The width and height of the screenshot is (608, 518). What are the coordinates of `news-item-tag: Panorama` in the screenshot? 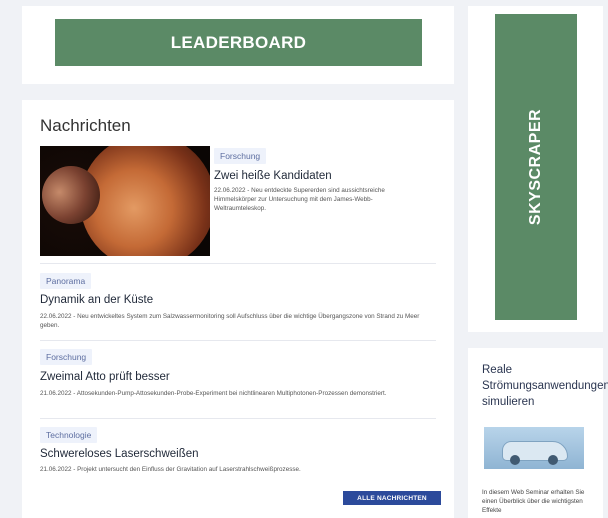 It's located at (66, 281).